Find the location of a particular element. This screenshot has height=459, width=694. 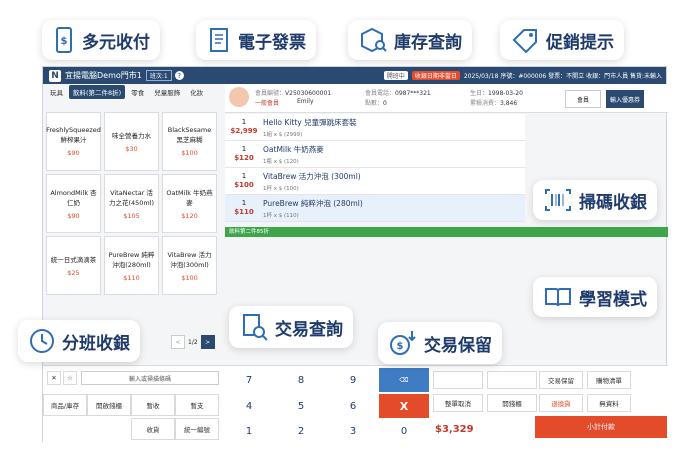

order-name: OatMilk 牛奶燕麥 is located at coordinates (293, 149).